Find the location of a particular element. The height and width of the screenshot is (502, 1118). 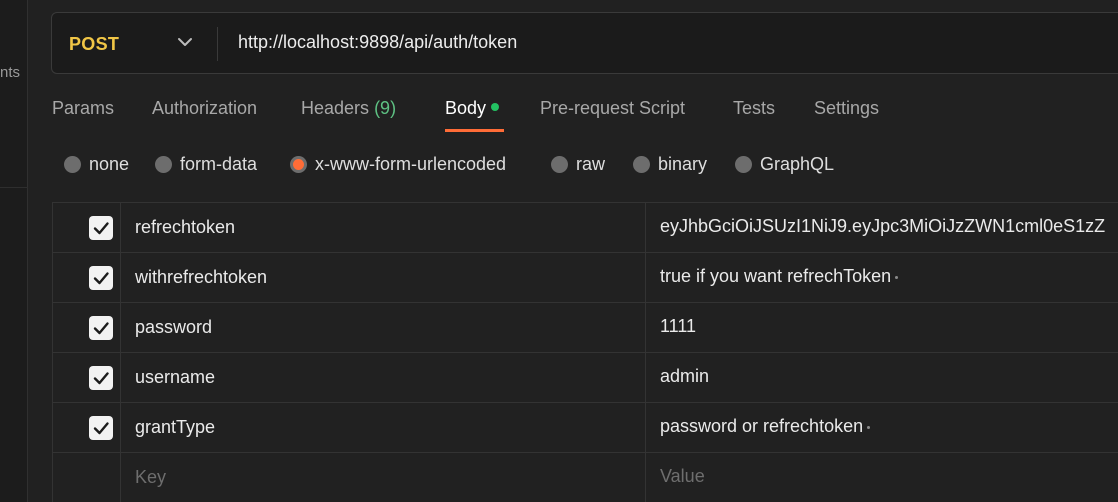

tab-label: Headers is located at coordinates (335, 108).